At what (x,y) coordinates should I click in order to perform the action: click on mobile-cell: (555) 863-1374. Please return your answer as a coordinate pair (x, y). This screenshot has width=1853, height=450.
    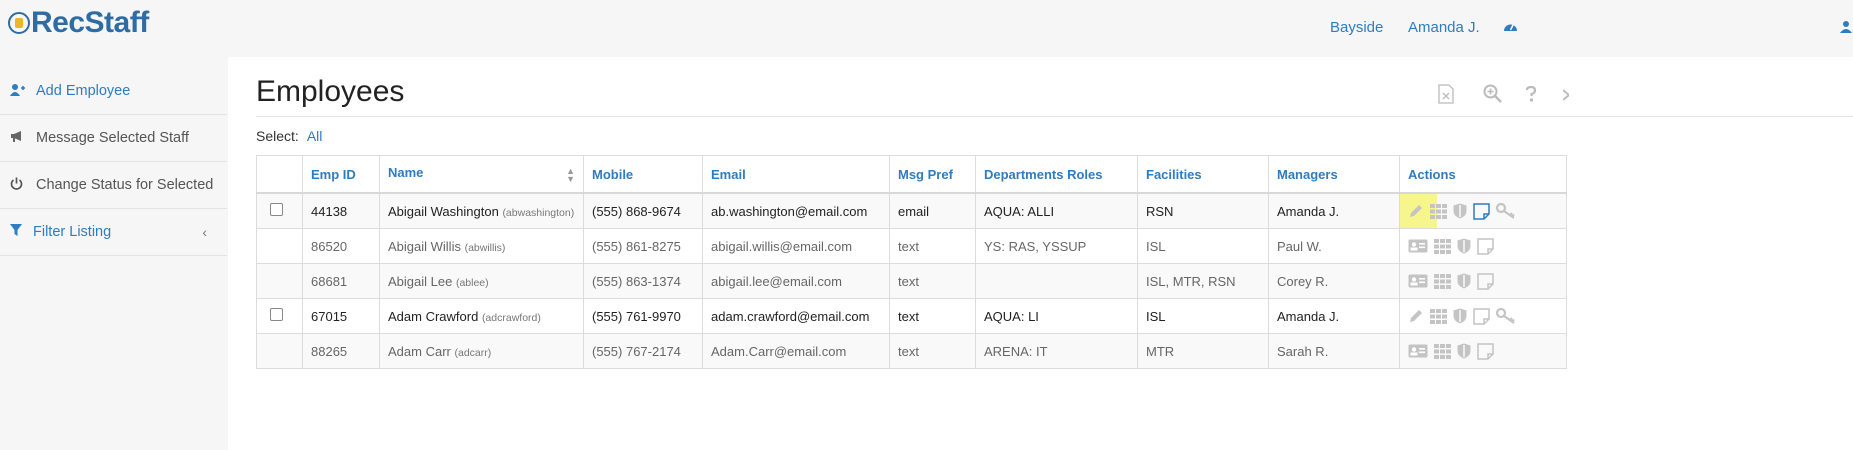
    Looking at the image, I should click on (643, 281).